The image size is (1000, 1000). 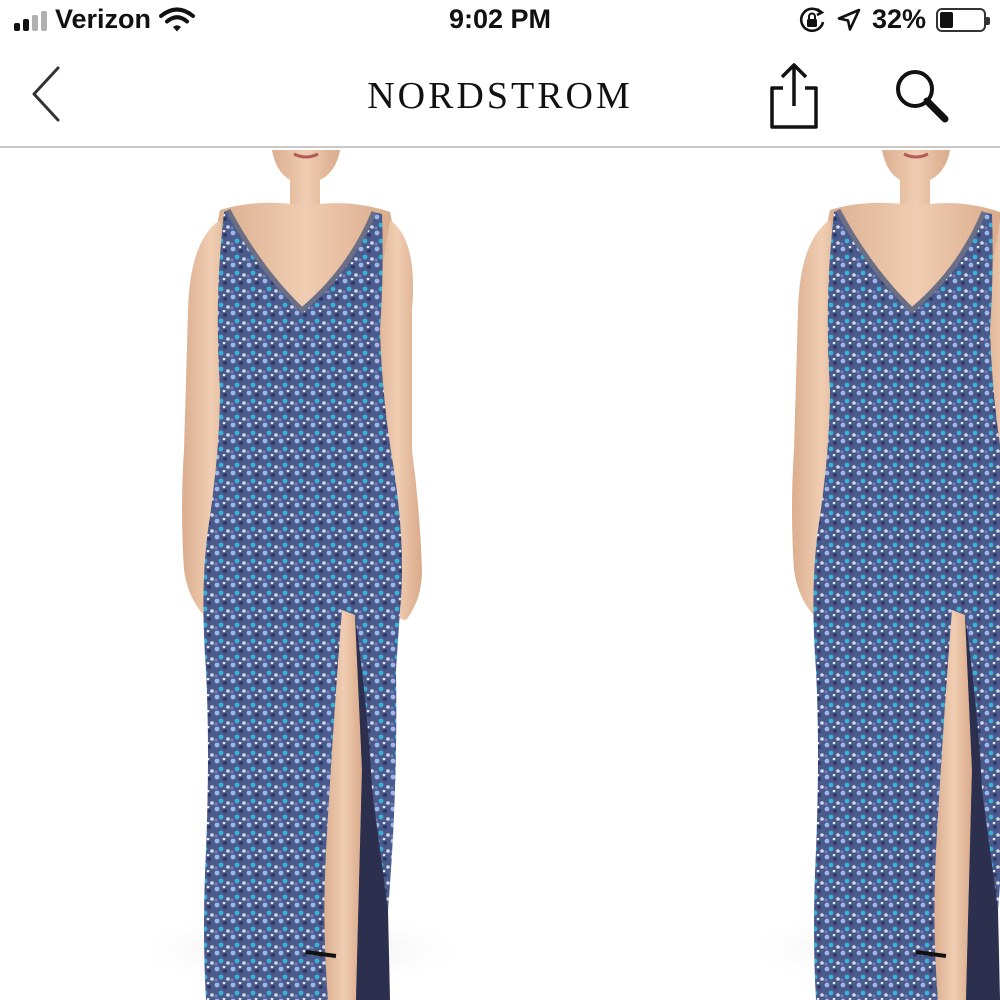 I want to click on search-icon, so click(x=922, y=96).